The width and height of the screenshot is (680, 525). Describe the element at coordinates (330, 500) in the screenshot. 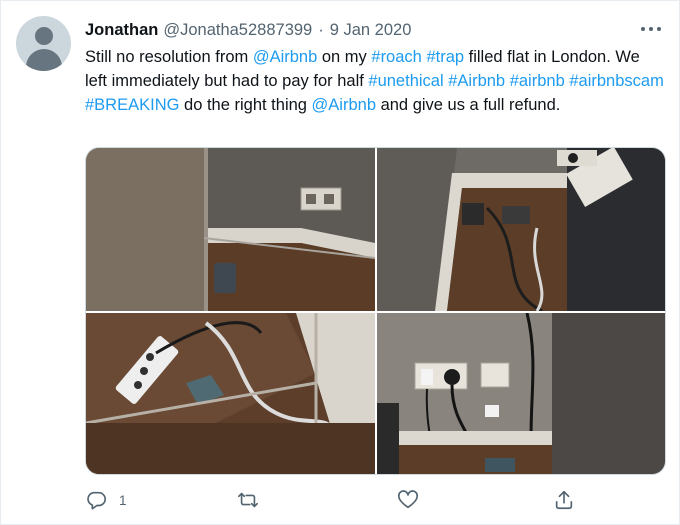

I see `tweet-actions: 1` at that location.